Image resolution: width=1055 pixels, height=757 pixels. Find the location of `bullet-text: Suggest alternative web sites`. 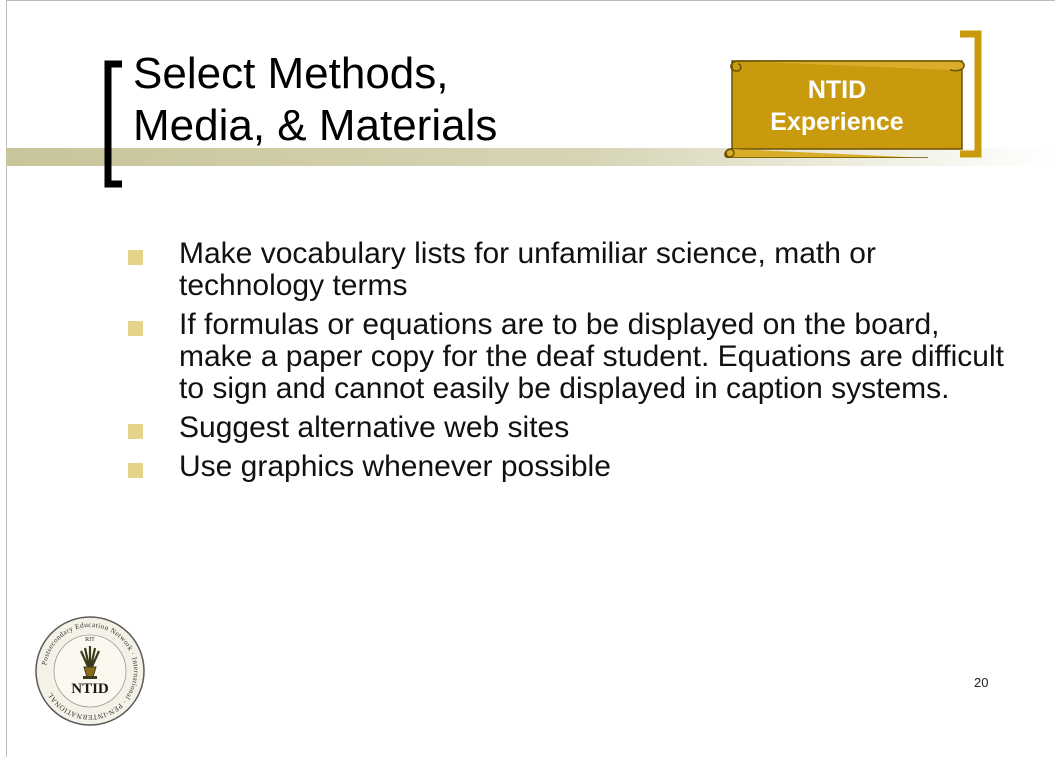

bullet-text: Suggest alternative web sites is located at coordinates (374, 427).